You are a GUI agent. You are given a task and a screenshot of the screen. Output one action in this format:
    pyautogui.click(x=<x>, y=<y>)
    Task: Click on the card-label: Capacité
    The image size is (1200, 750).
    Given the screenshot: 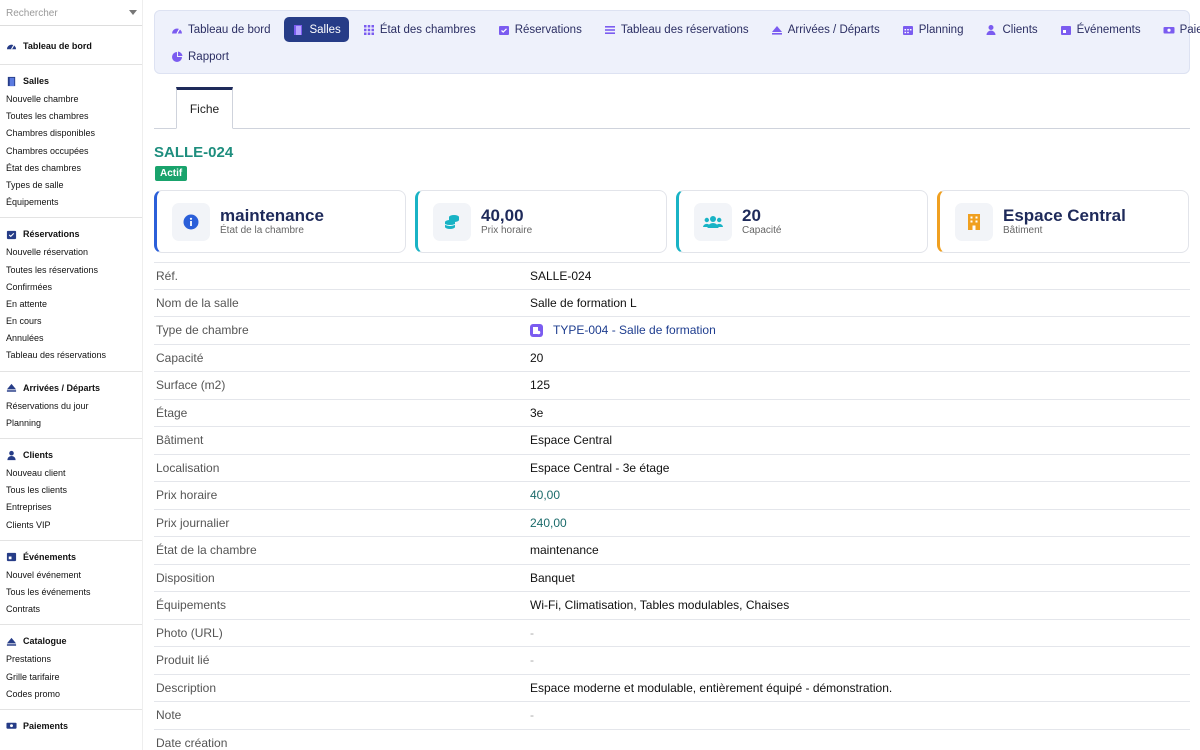 What is the action you would take?
    pyautogui.click(x=762, y=230)
    